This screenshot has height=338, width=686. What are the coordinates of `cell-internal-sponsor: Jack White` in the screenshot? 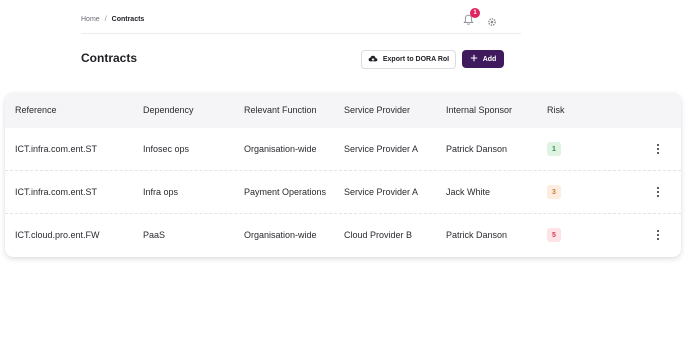 It's located at (468, 192).